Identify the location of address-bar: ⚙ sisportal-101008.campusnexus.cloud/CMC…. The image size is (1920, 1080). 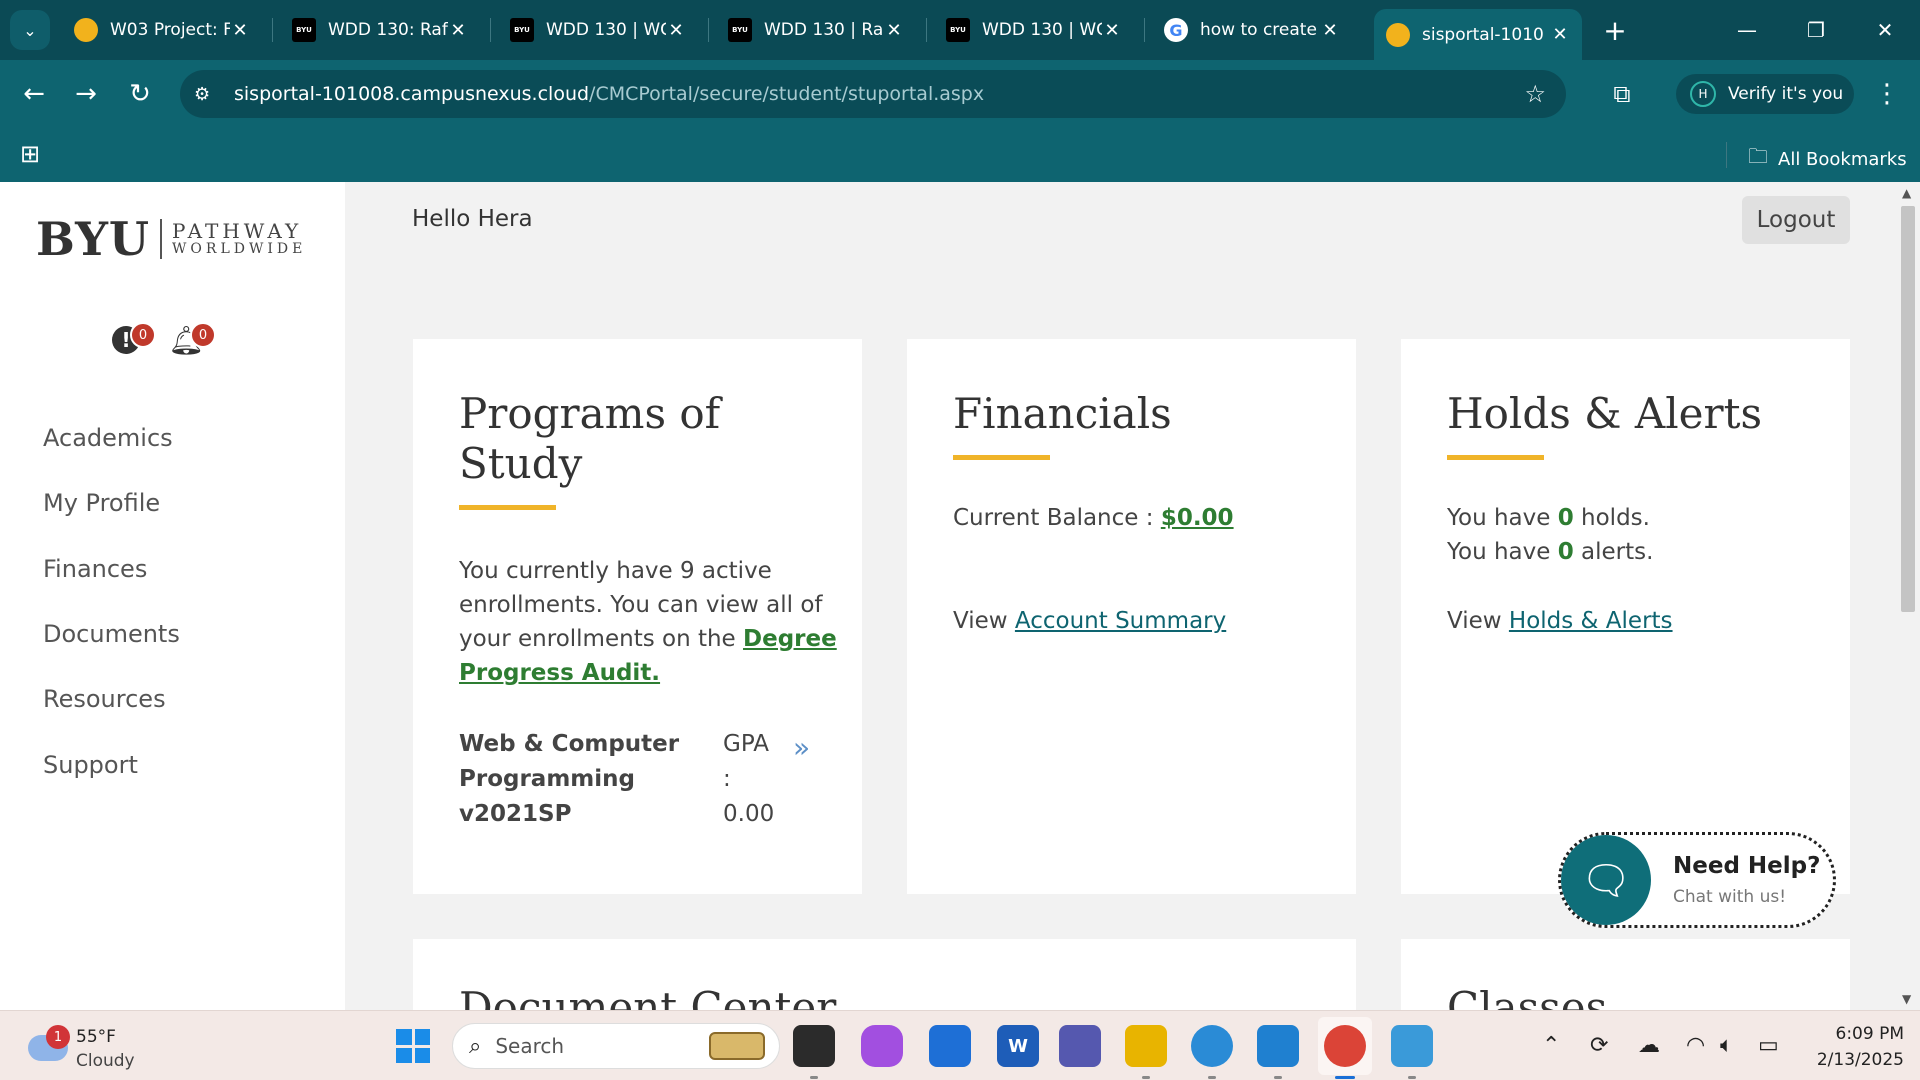
(873, 94).